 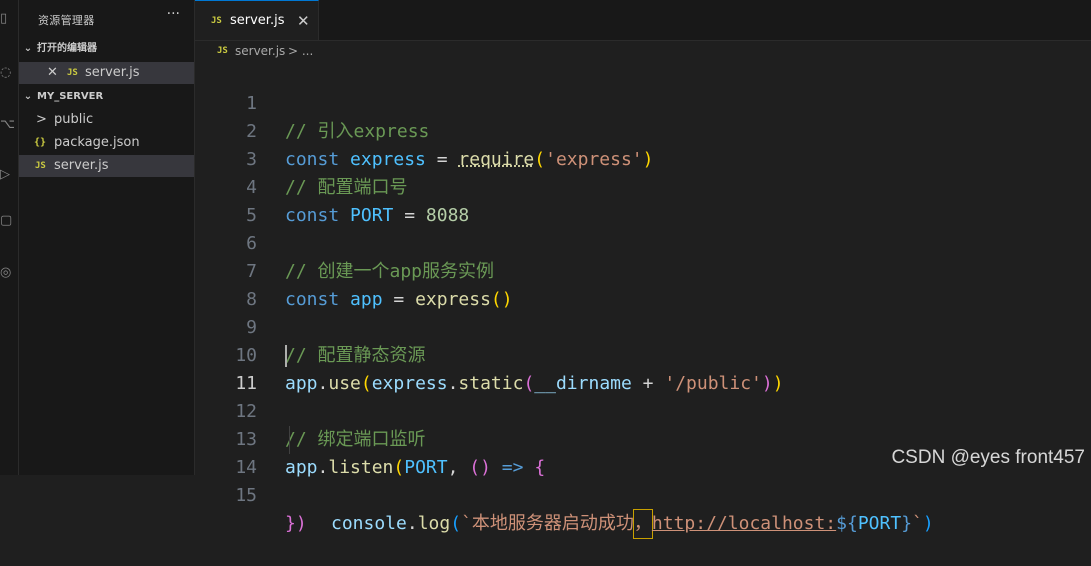 I want to click on watermark: CSDN @eyes front457, so click(x=988, y=457).